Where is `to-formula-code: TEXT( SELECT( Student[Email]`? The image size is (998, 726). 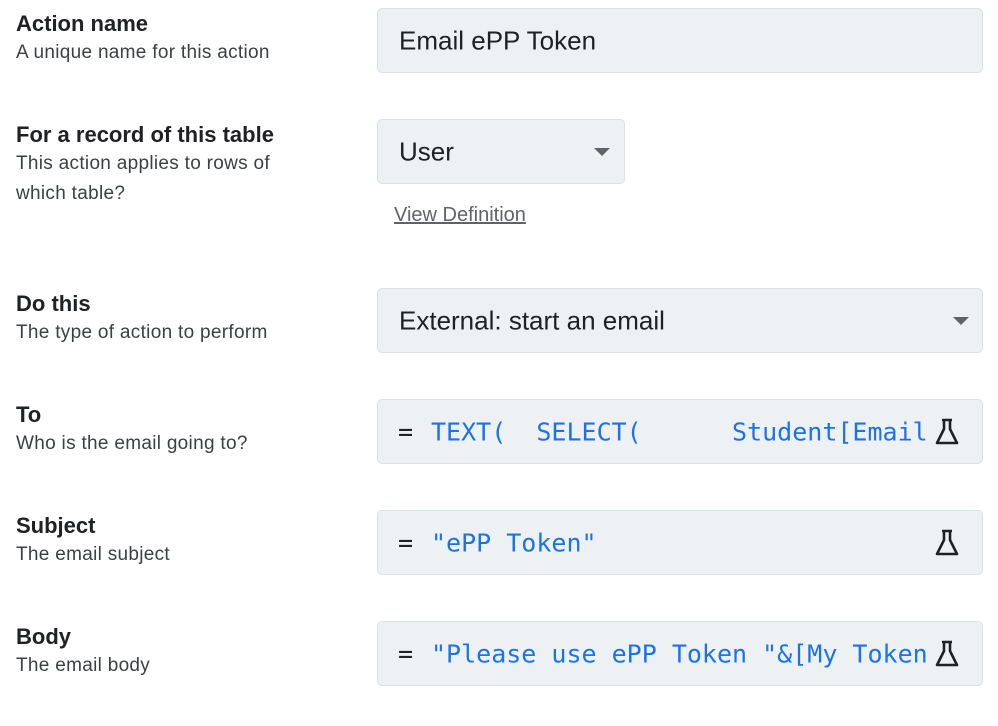 to-formula-code: TEXT( SELECT( Student[Email] is located at coordinates (678, 431).